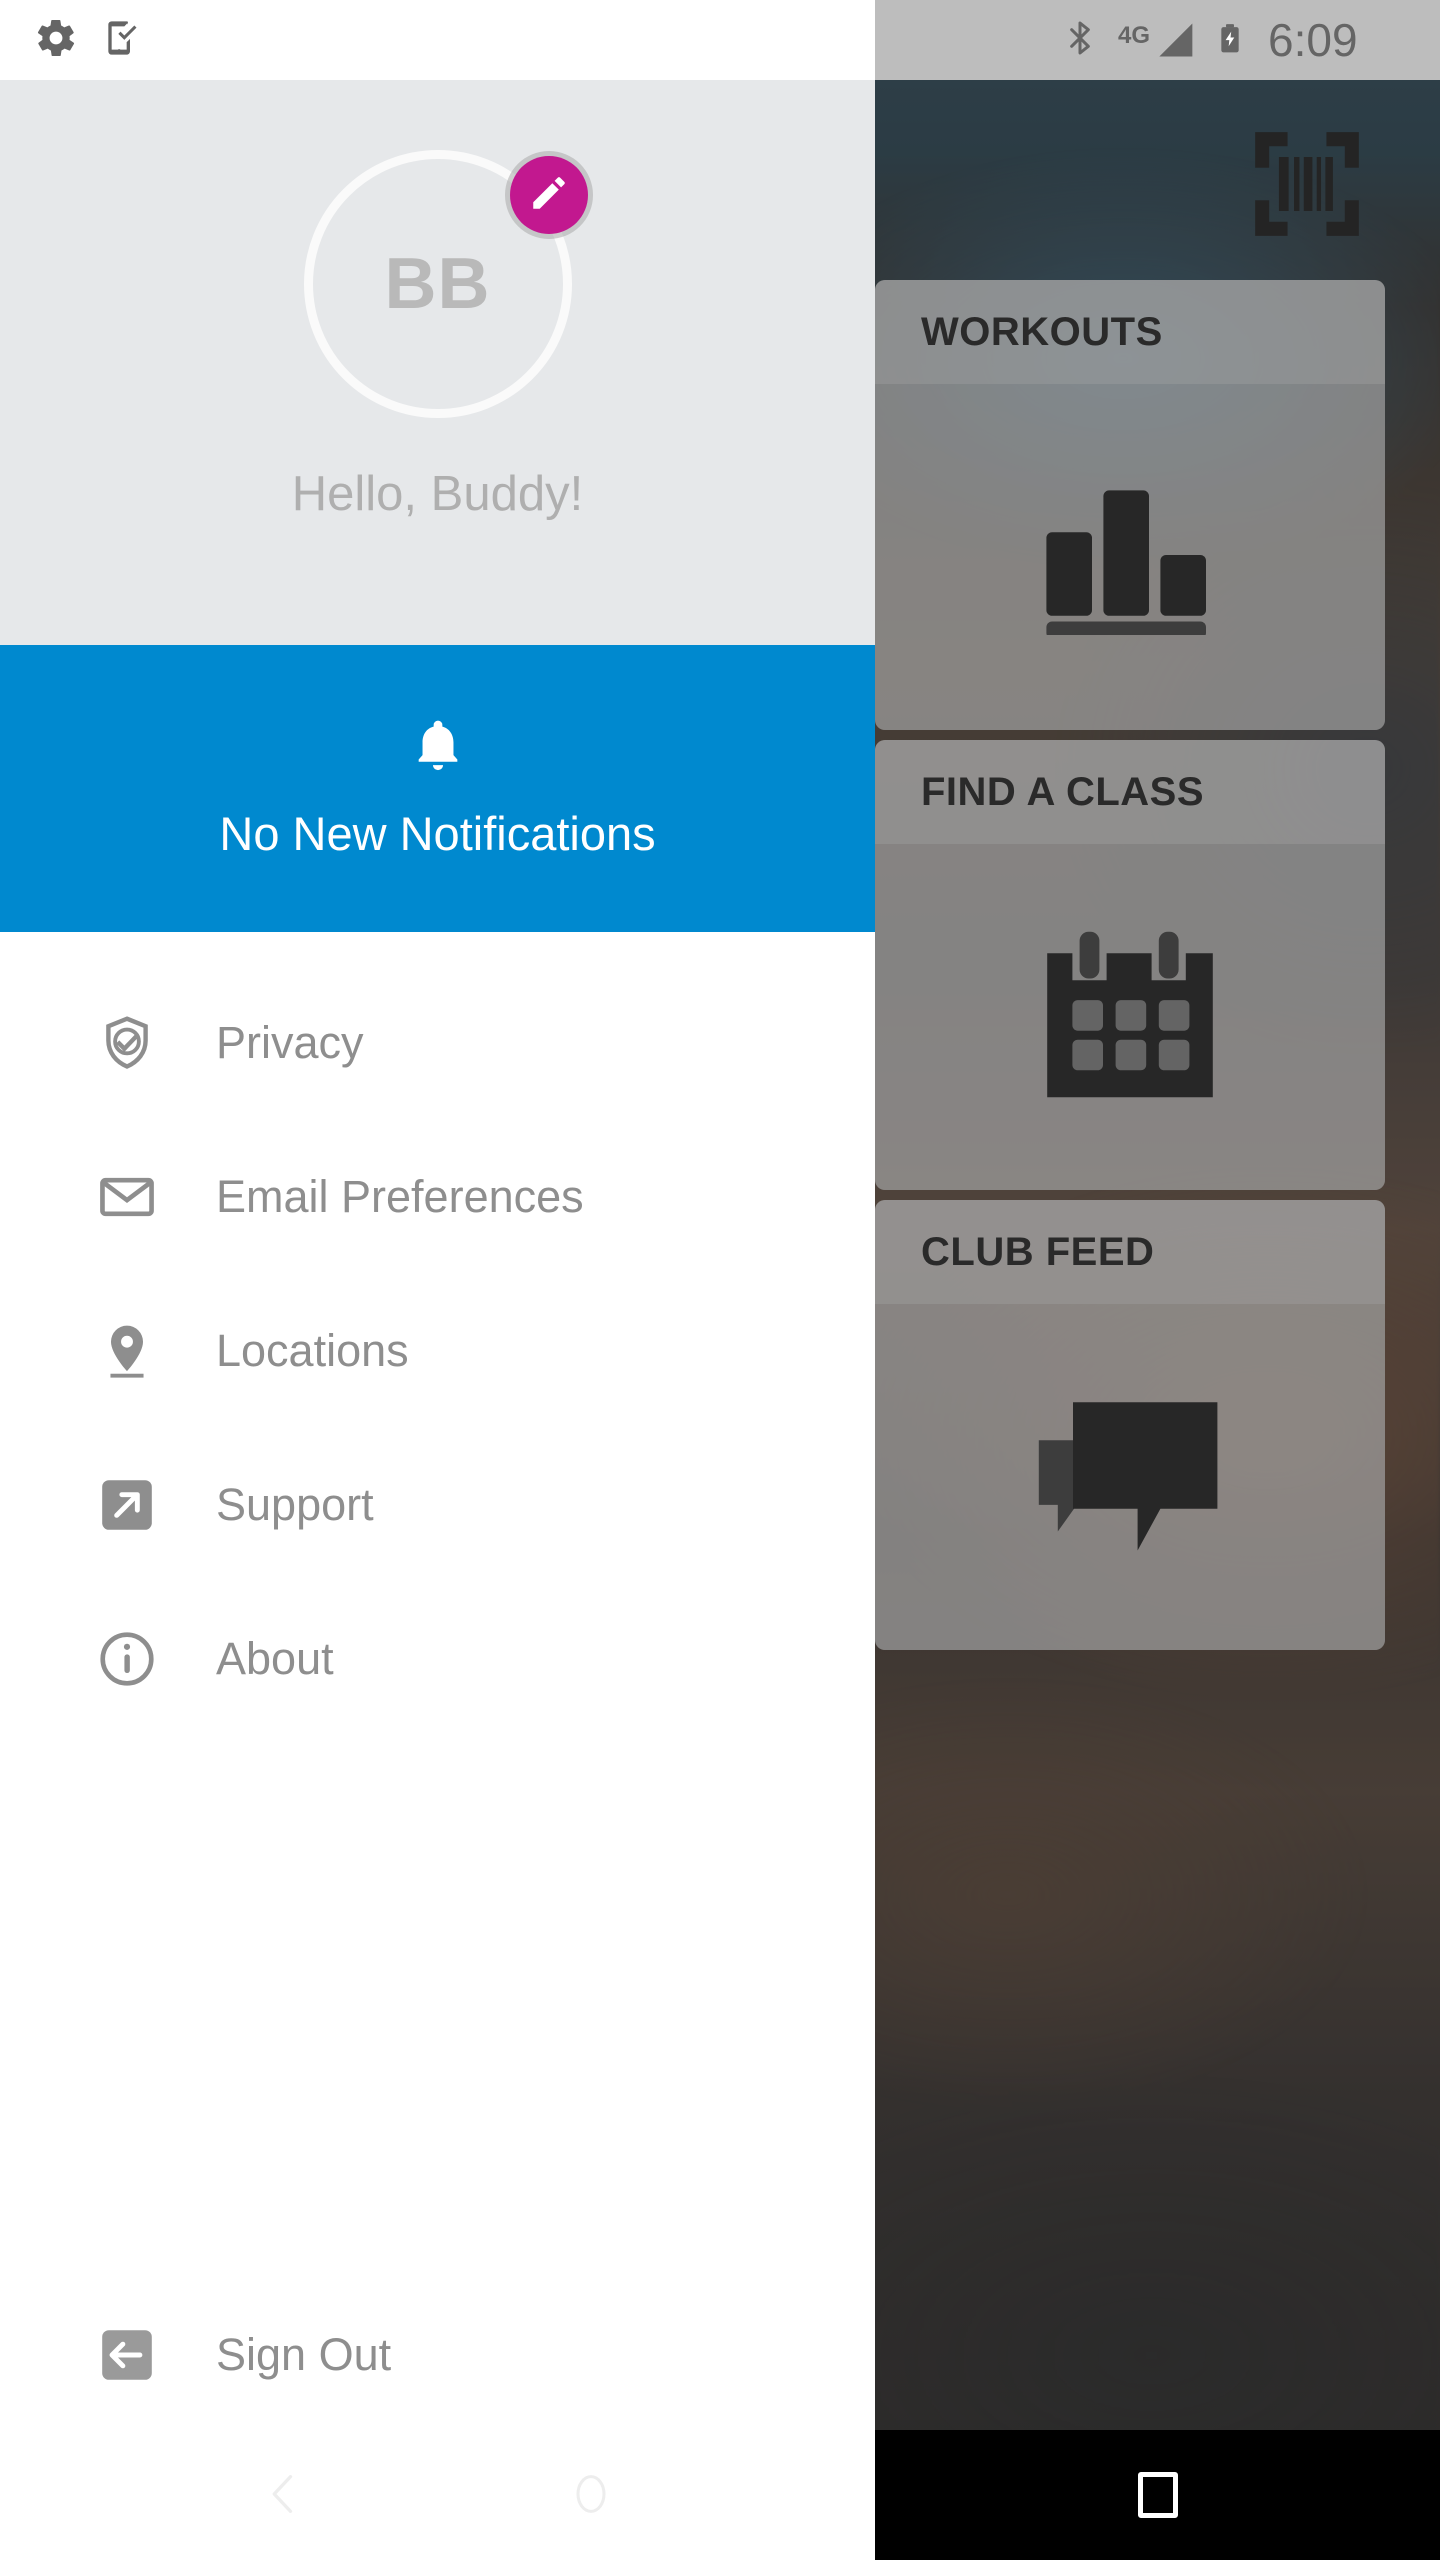  I want to click on avatar: BB, so click(445, 284).